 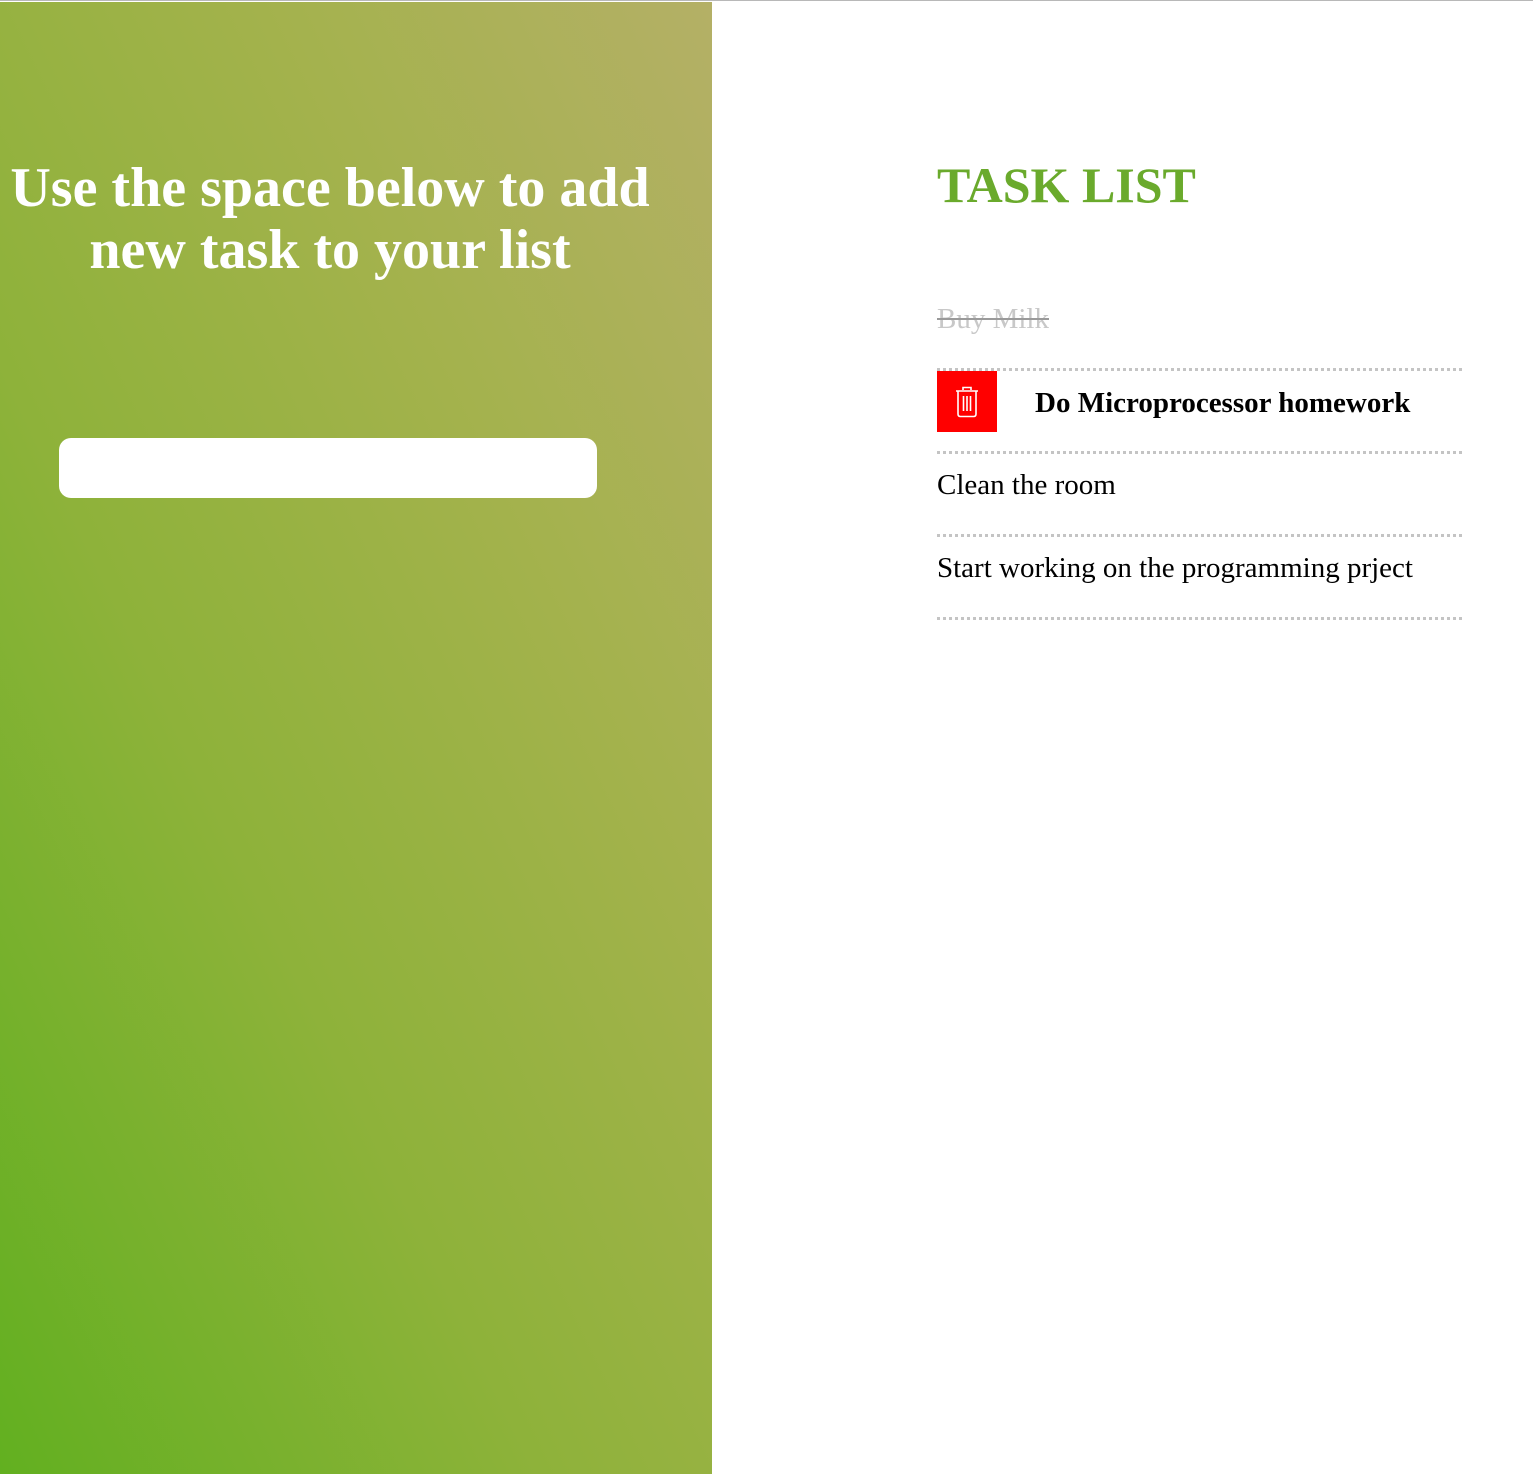 I want to click on task-item-buy-milk: Buy Milk, so click(x=1199, y=329).